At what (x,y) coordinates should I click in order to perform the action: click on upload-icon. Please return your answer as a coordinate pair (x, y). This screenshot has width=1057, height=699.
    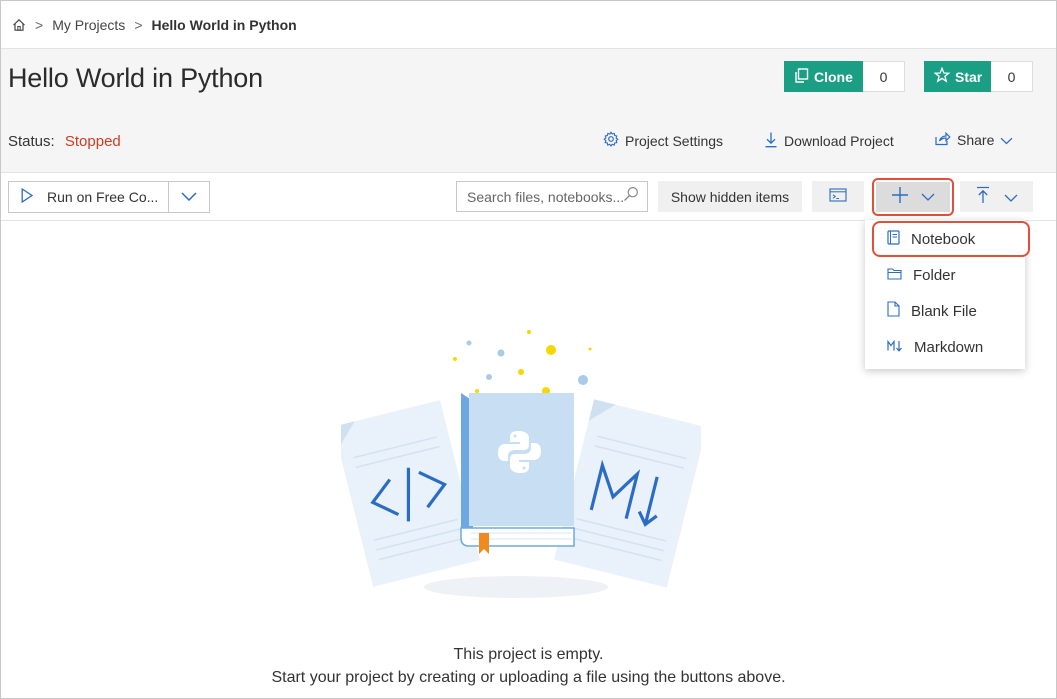
    Looking at the image, I should click on (983, 196).